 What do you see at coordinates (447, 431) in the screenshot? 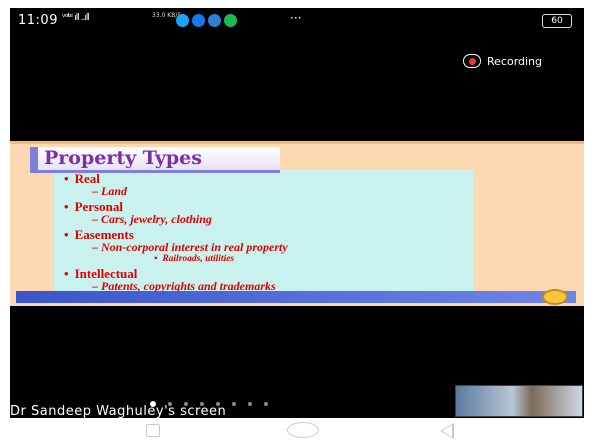
I see `back-button` at bounding box center [447, 431].